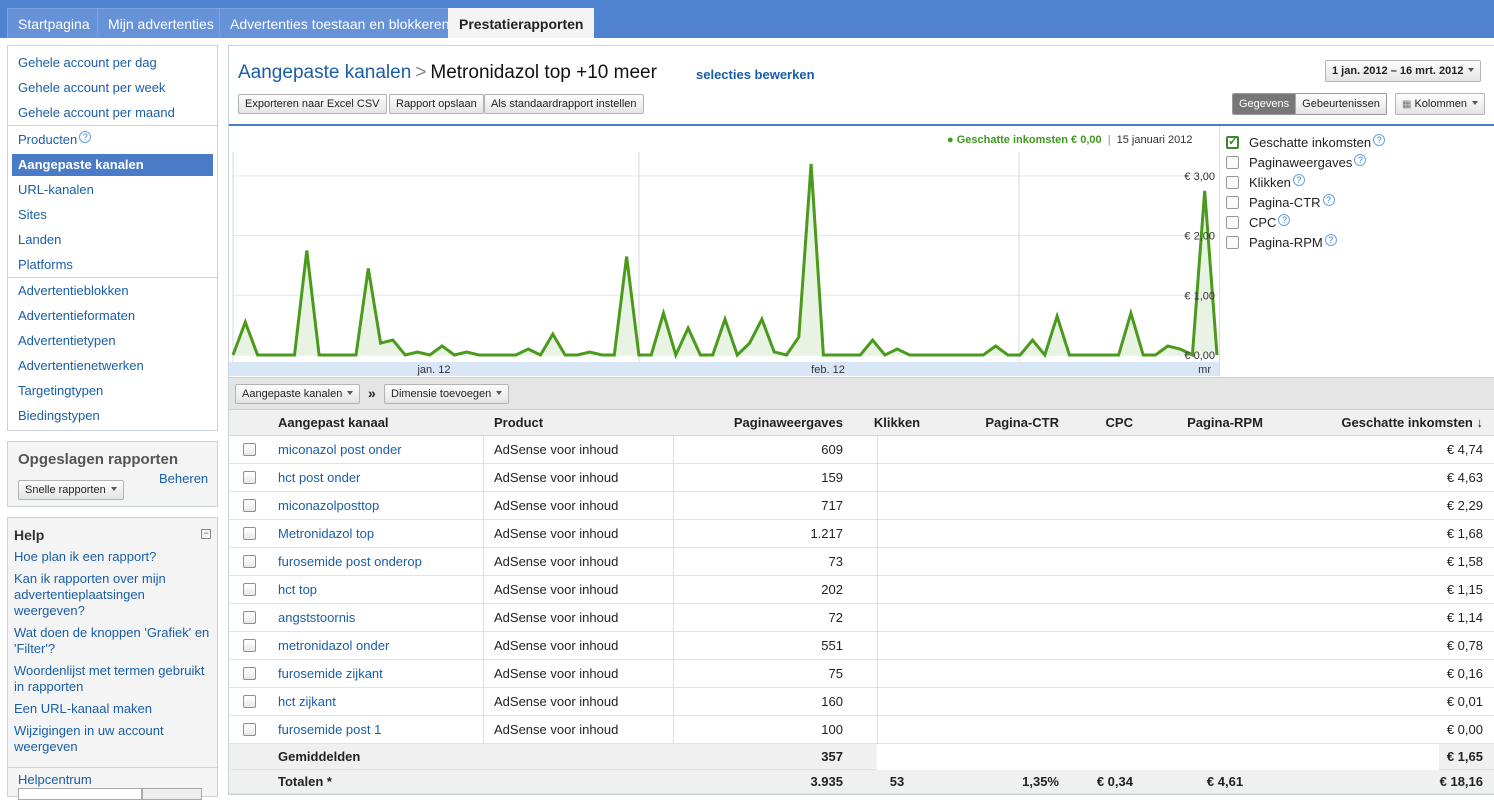 This screenshot has height=800, width=1494. I want to click on sidebar-item-sites: Sites, so click(112, 215).